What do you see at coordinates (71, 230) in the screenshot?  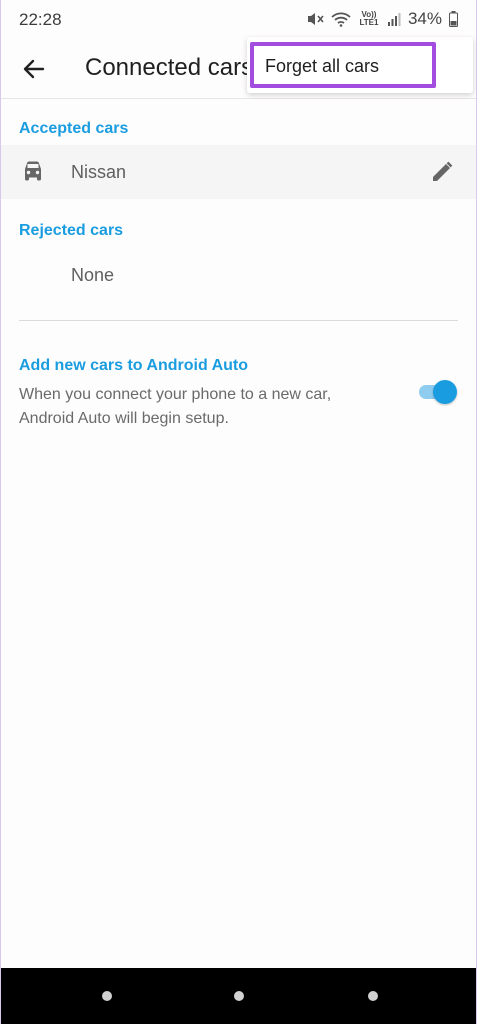 I see `rejected-cars-header: Rejected cars` at bounding box center [71, 230].